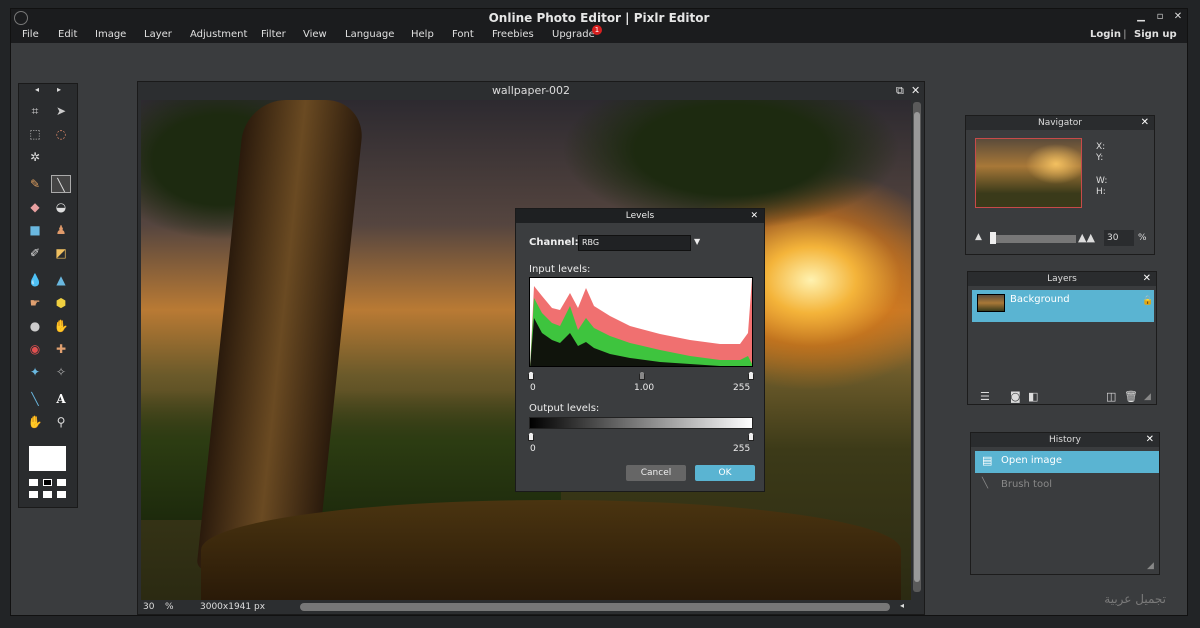 This screenshot has height=628, width=1200. I want to click on trash-icon: 🗑, so click(1131, 396).